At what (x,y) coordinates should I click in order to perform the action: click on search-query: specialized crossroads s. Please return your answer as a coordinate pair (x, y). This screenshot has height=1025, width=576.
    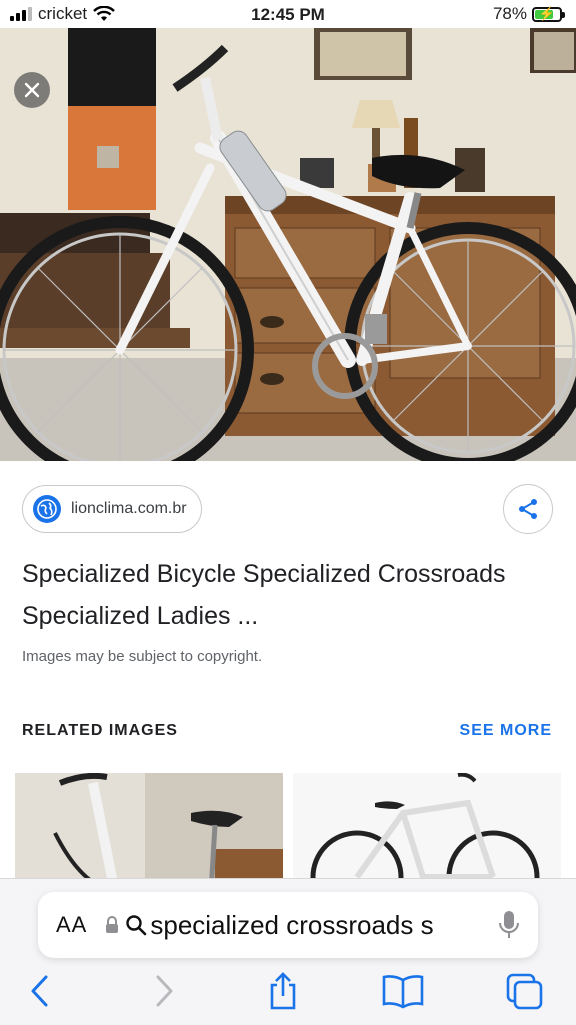
    Looking at the image, I should click on (292, 924).